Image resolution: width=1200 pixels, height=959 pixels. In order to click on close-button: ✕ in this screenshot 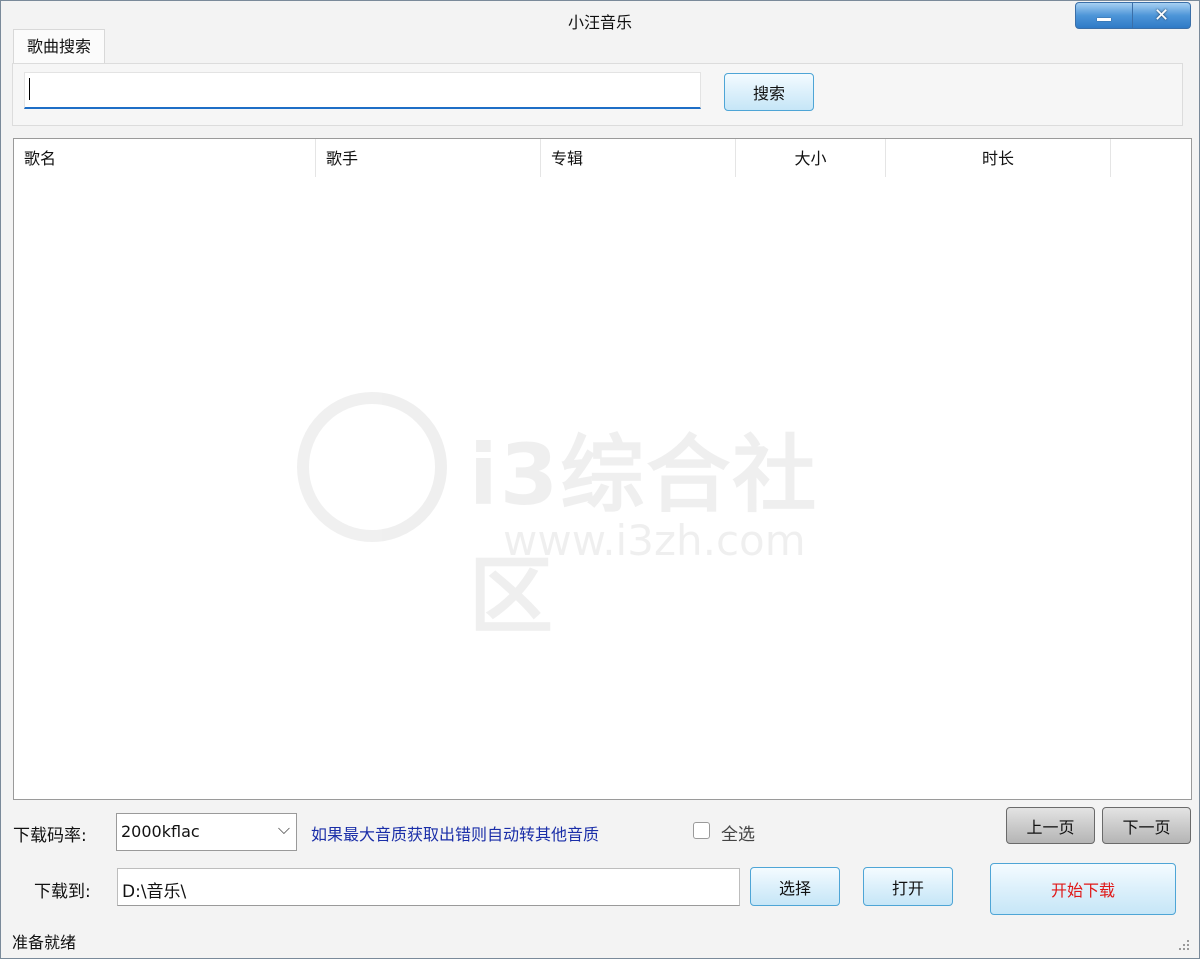, I will do `click(1162, 15)`.